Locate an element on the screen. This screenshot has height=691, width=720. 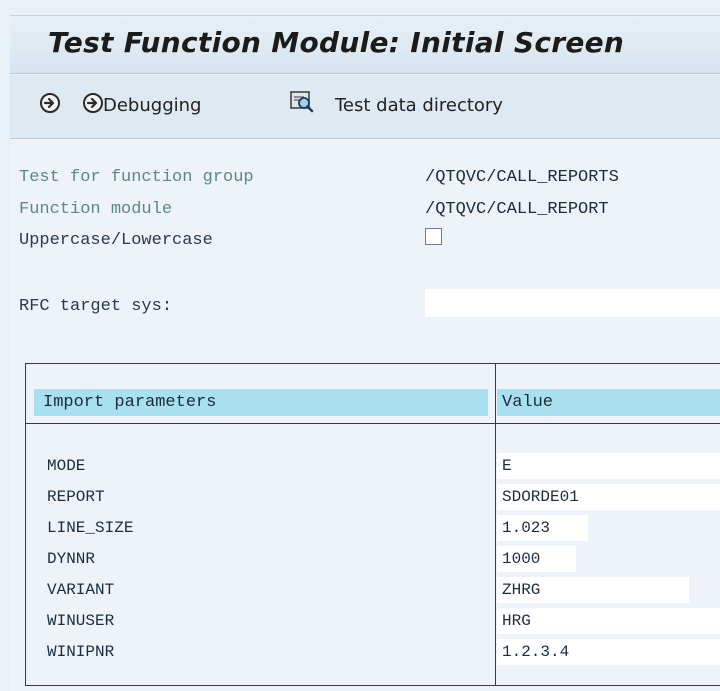
param-name-winipnr: WINIPNR is located at coordinates (81, 652).